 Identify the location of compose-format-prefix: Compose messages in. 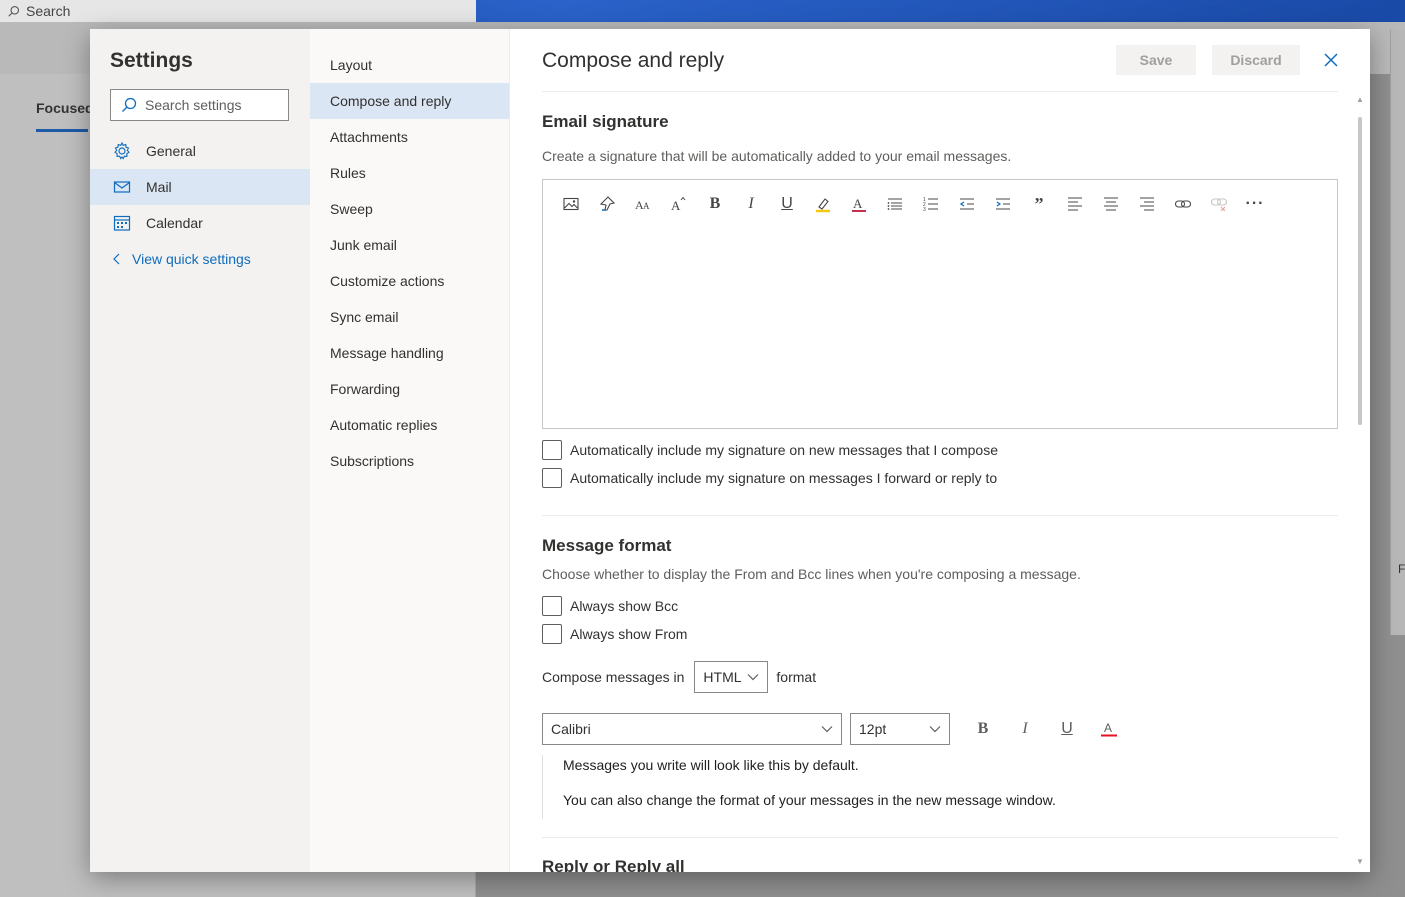
(613, 677).